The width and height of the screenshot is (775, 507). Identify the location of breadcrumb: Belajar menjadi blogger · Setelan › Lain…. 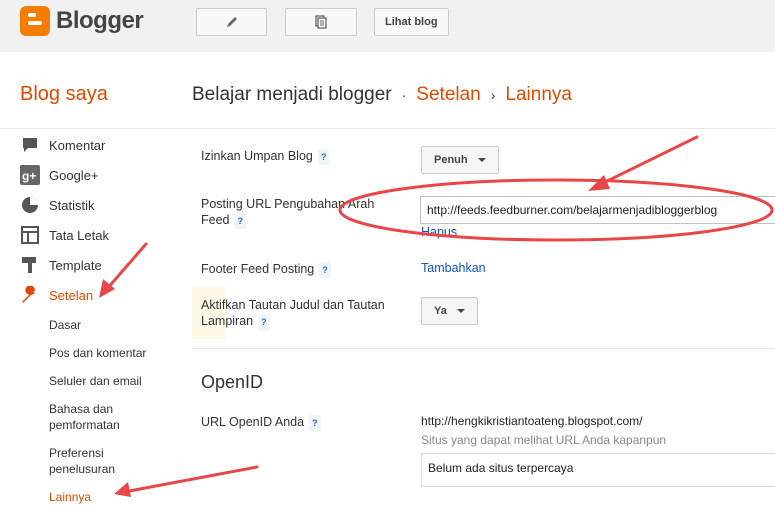
(382, 95).